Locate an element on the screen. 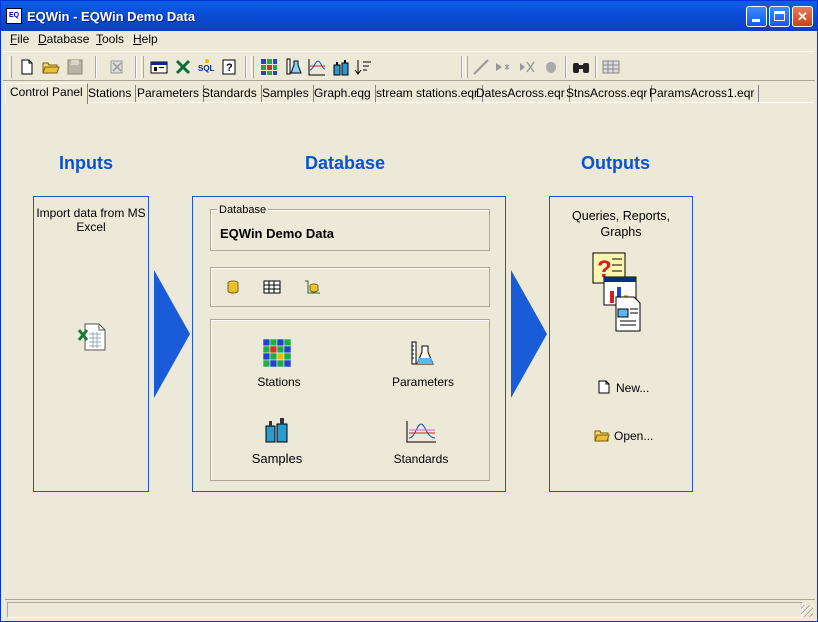 The height and width of the screenshot is (622, 818). delete-icon is located at coordinates (117, 67).